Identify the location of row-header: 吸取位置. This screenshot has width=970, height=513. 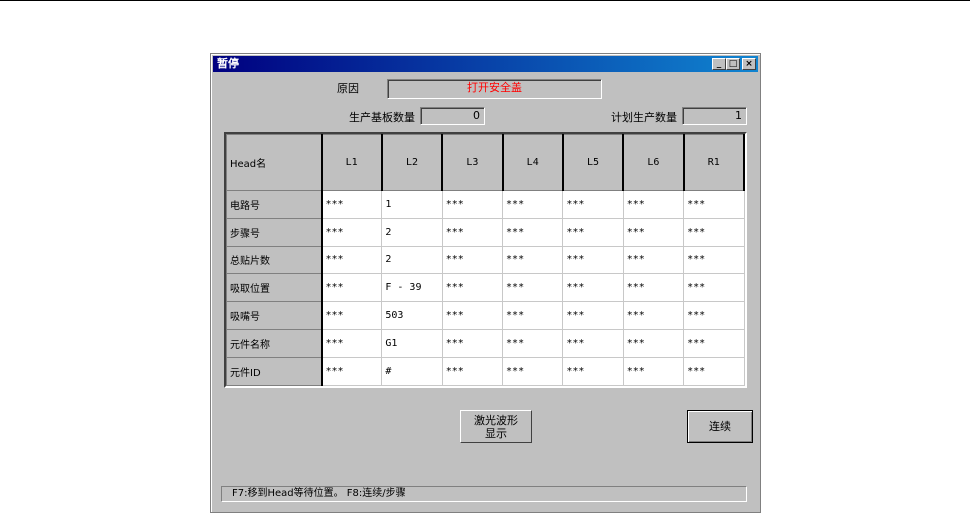
(274, 288).